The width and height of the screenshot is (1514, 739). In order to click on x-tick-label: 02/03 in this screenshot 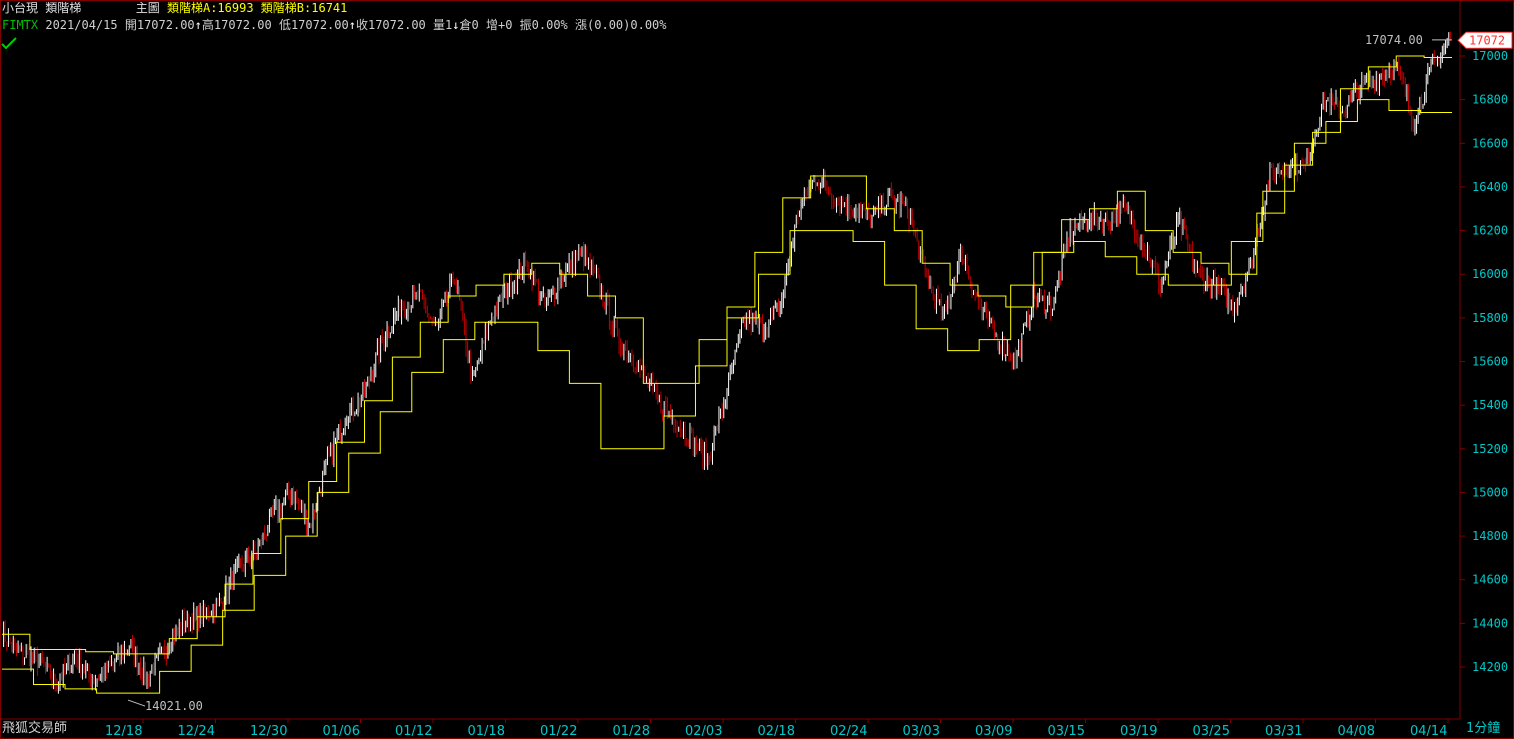, I will do `click(703, 731)`.